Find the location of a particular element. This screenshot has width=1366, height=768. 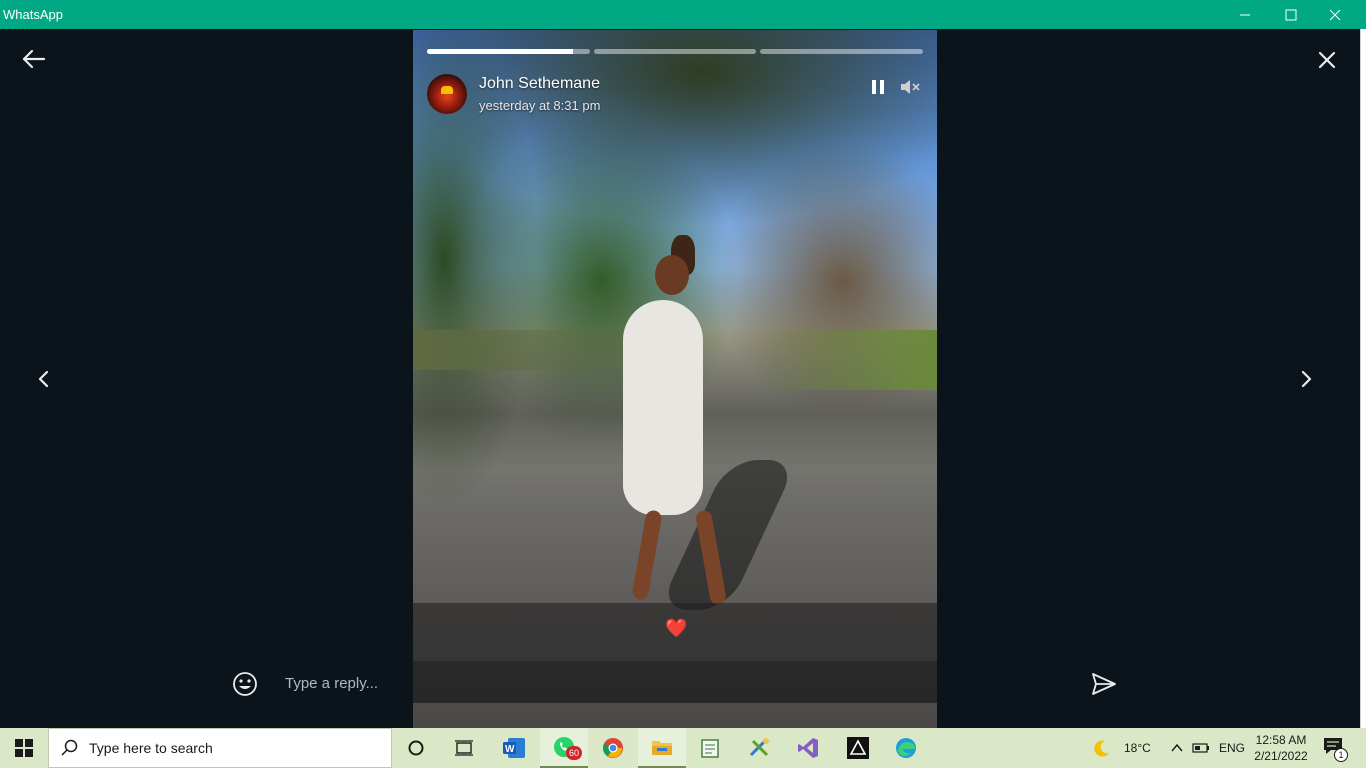

word-icon: W is located at coordinates (514, 748).